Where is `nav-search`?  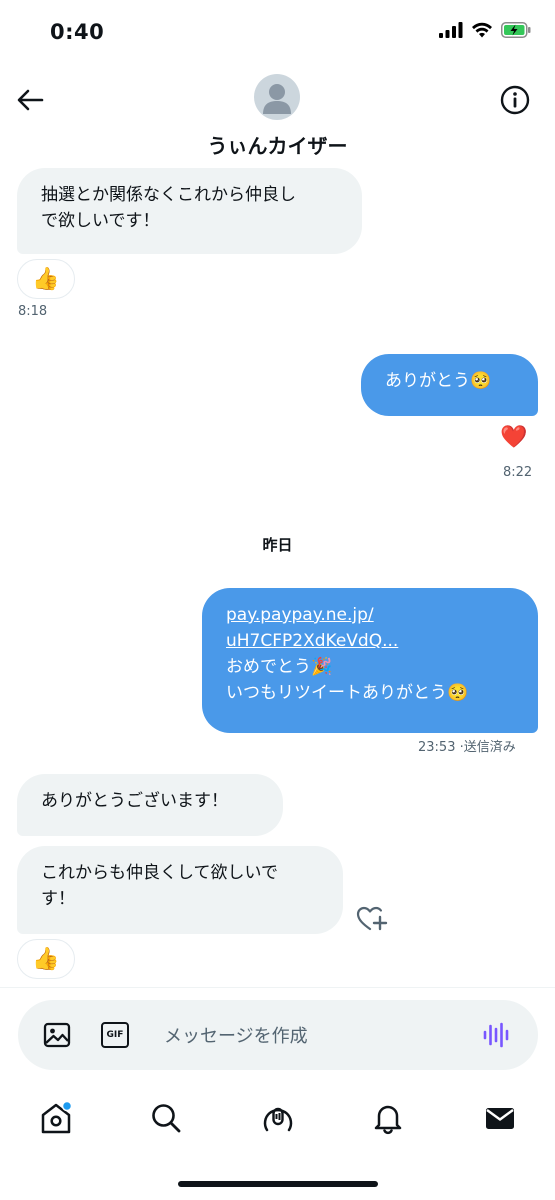 nav-search is located at coordinates (166, 1118).